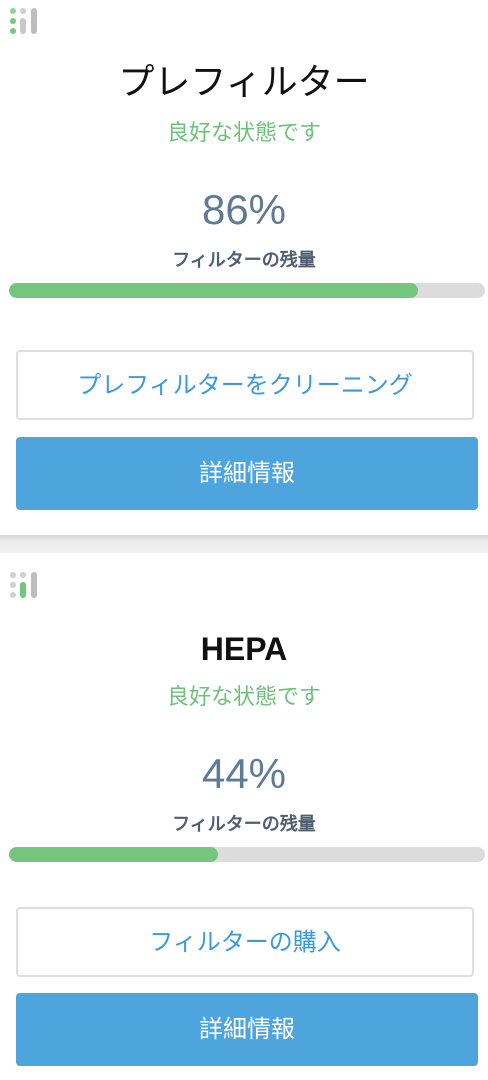 The height and width of the screenshot is (1080, 488). What do you see at coordinates (244, 649) in the screenshot?
I see `filter-title: HEPA` at bounding box center [244, 649].